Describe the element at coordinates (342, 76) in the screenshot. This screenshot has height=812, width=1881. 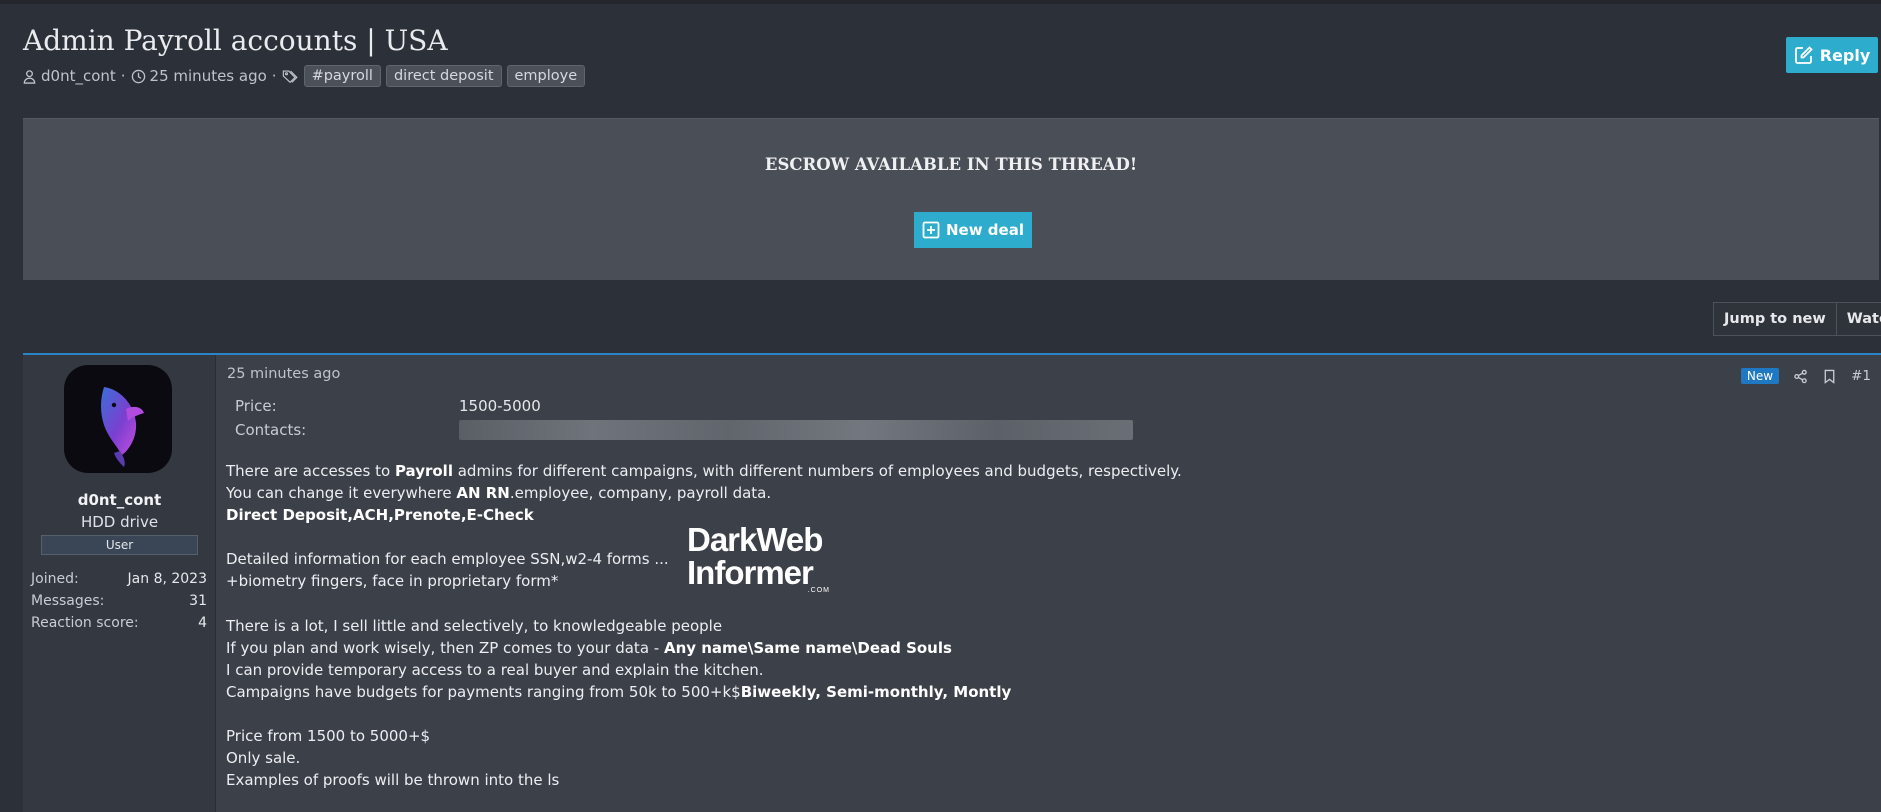
I see `tag-payroll: #payroll` at that location.